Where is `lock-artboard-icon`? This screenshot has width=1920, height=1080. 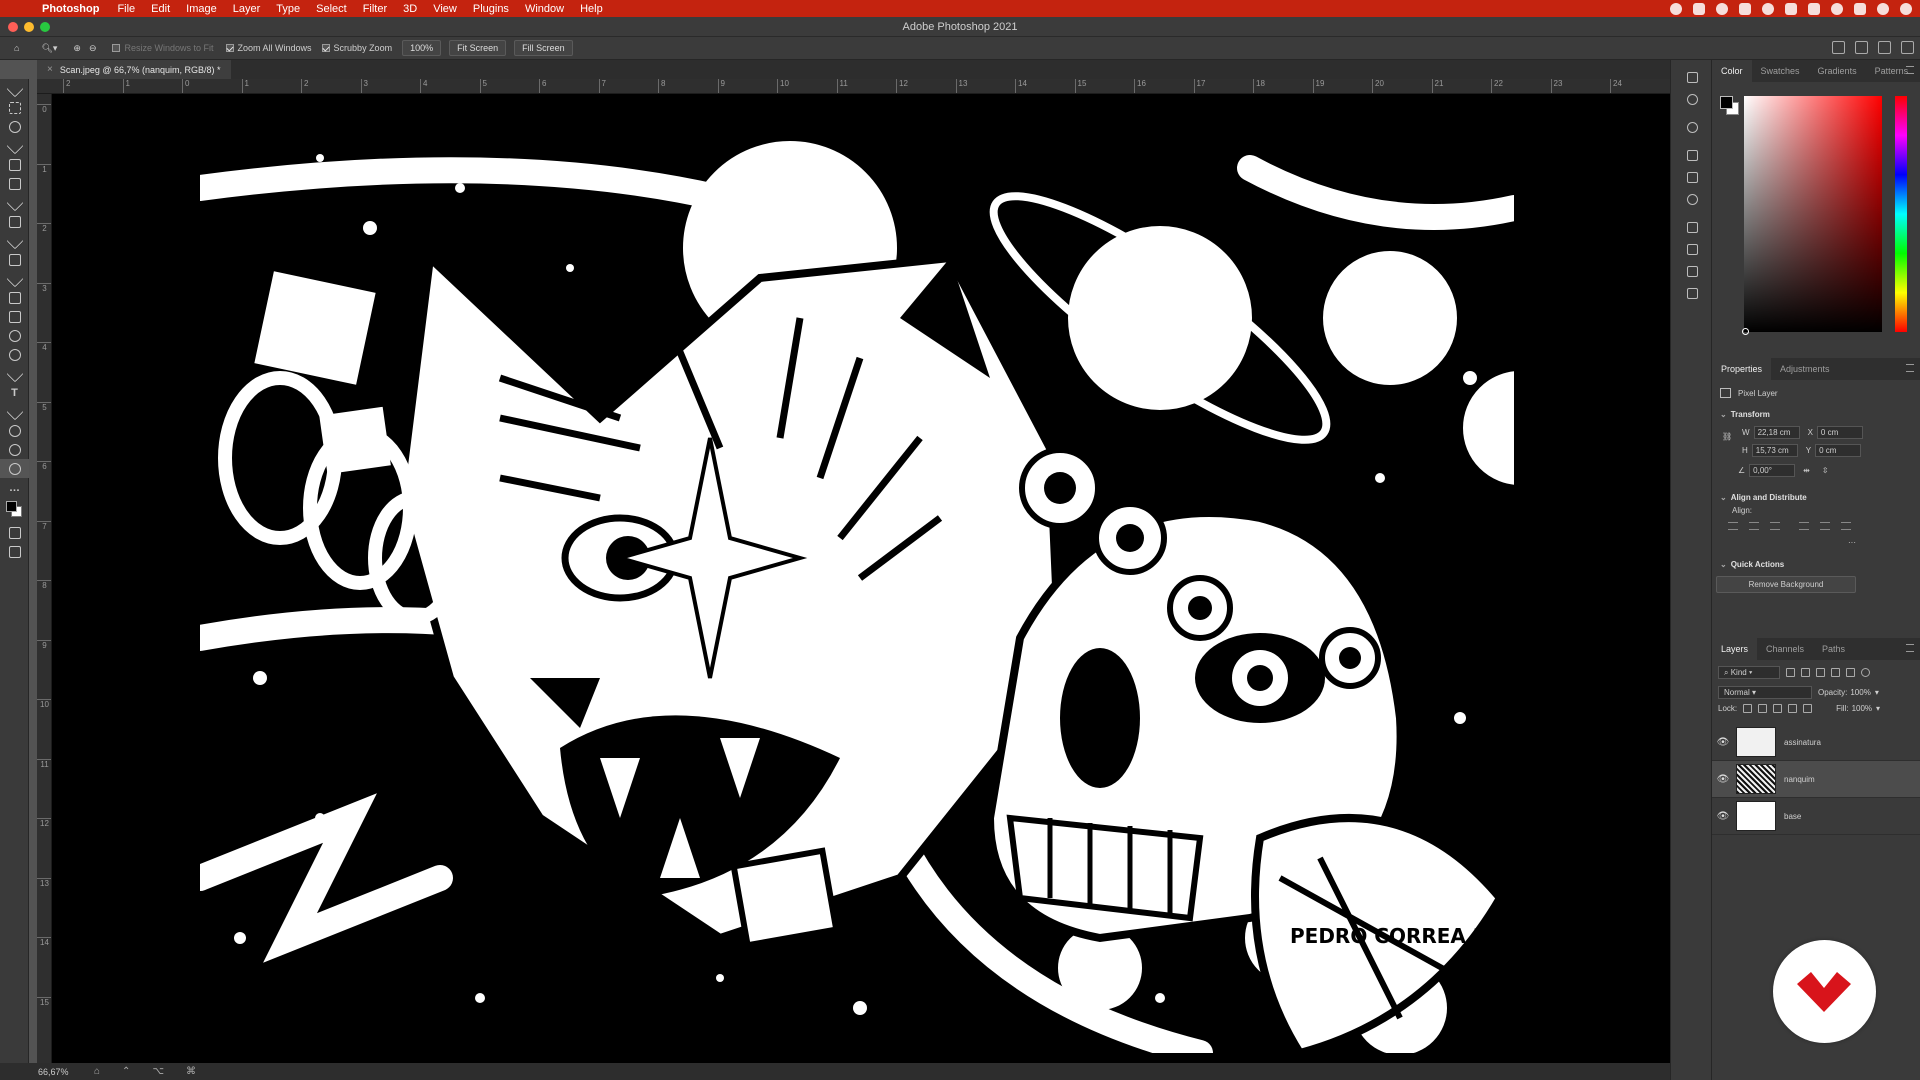
lock-artboard-icon is located at coordinates (1793, 708).